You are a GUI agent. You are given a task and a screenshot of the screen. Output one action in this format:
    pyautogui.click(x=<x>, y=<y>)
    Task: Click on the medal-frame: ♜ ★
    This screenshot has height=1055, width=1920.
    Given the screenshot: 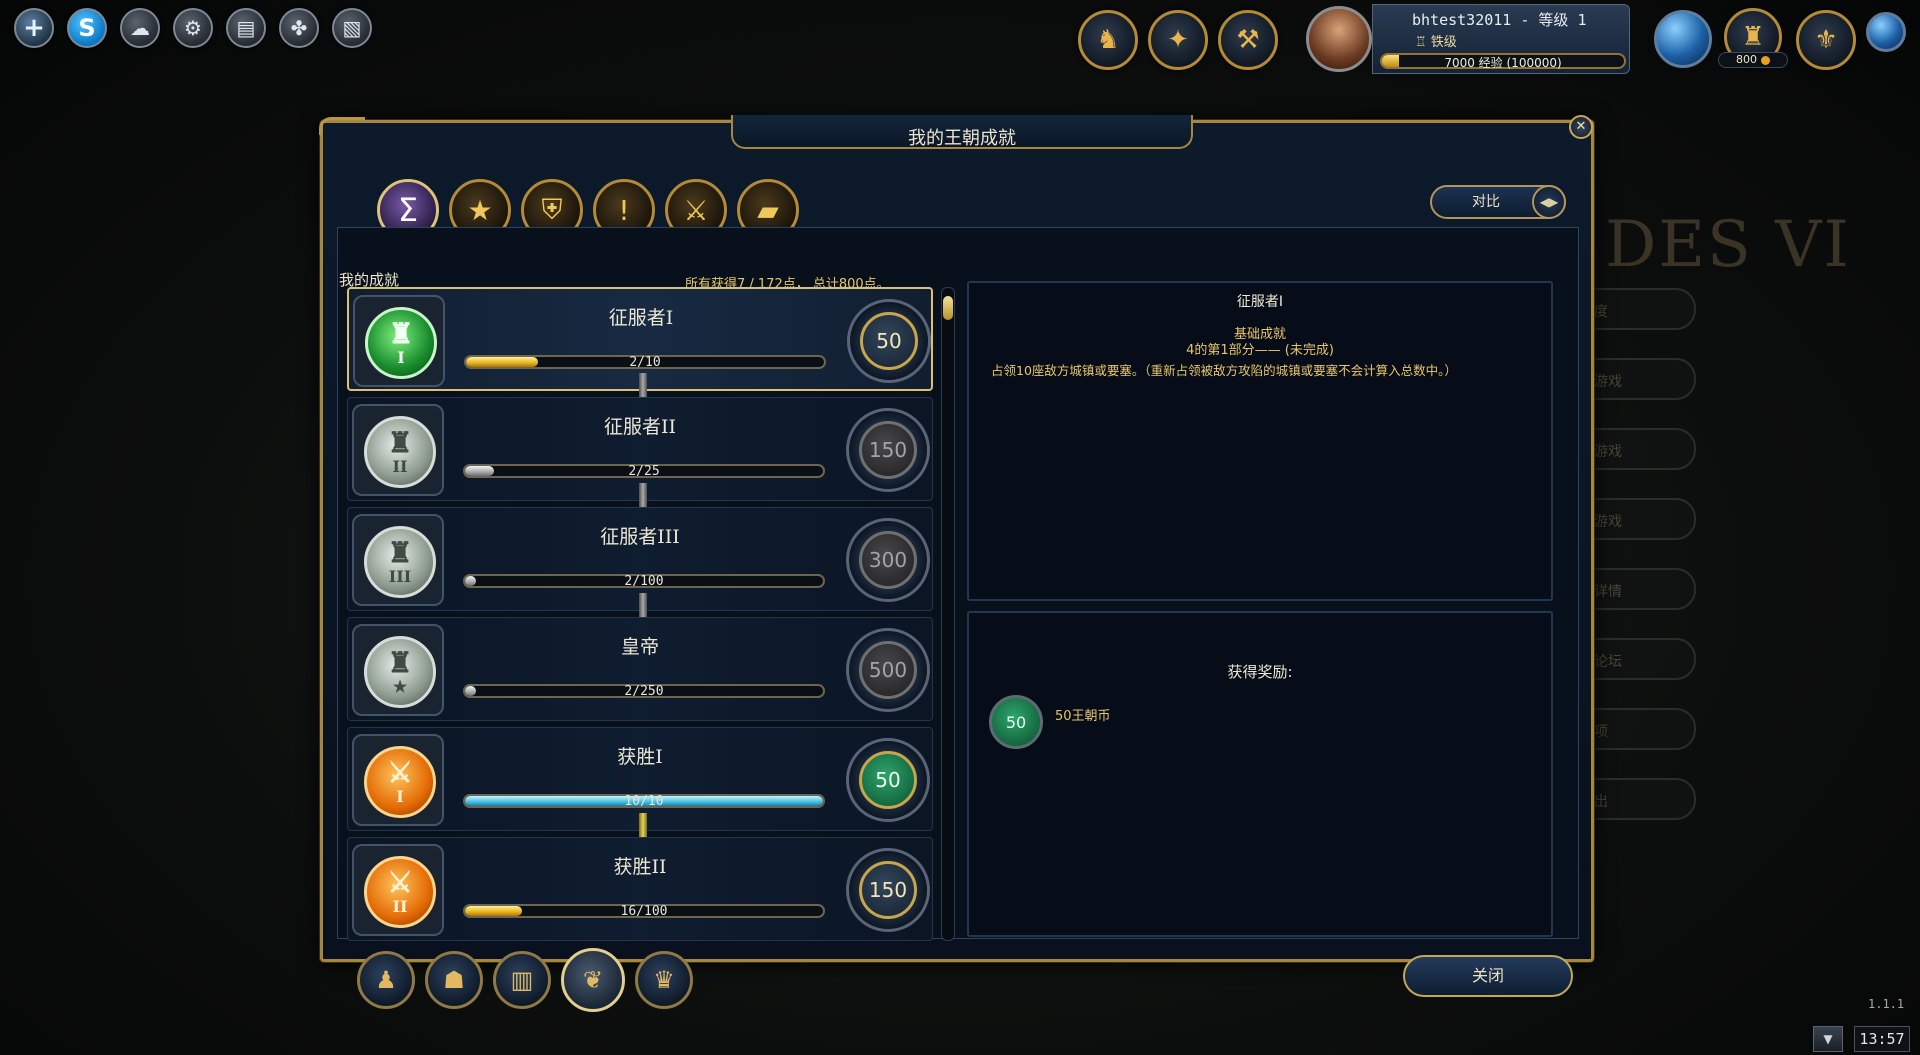 What is the action you would take?
    pyautogui.click(x=398, y=670)
    